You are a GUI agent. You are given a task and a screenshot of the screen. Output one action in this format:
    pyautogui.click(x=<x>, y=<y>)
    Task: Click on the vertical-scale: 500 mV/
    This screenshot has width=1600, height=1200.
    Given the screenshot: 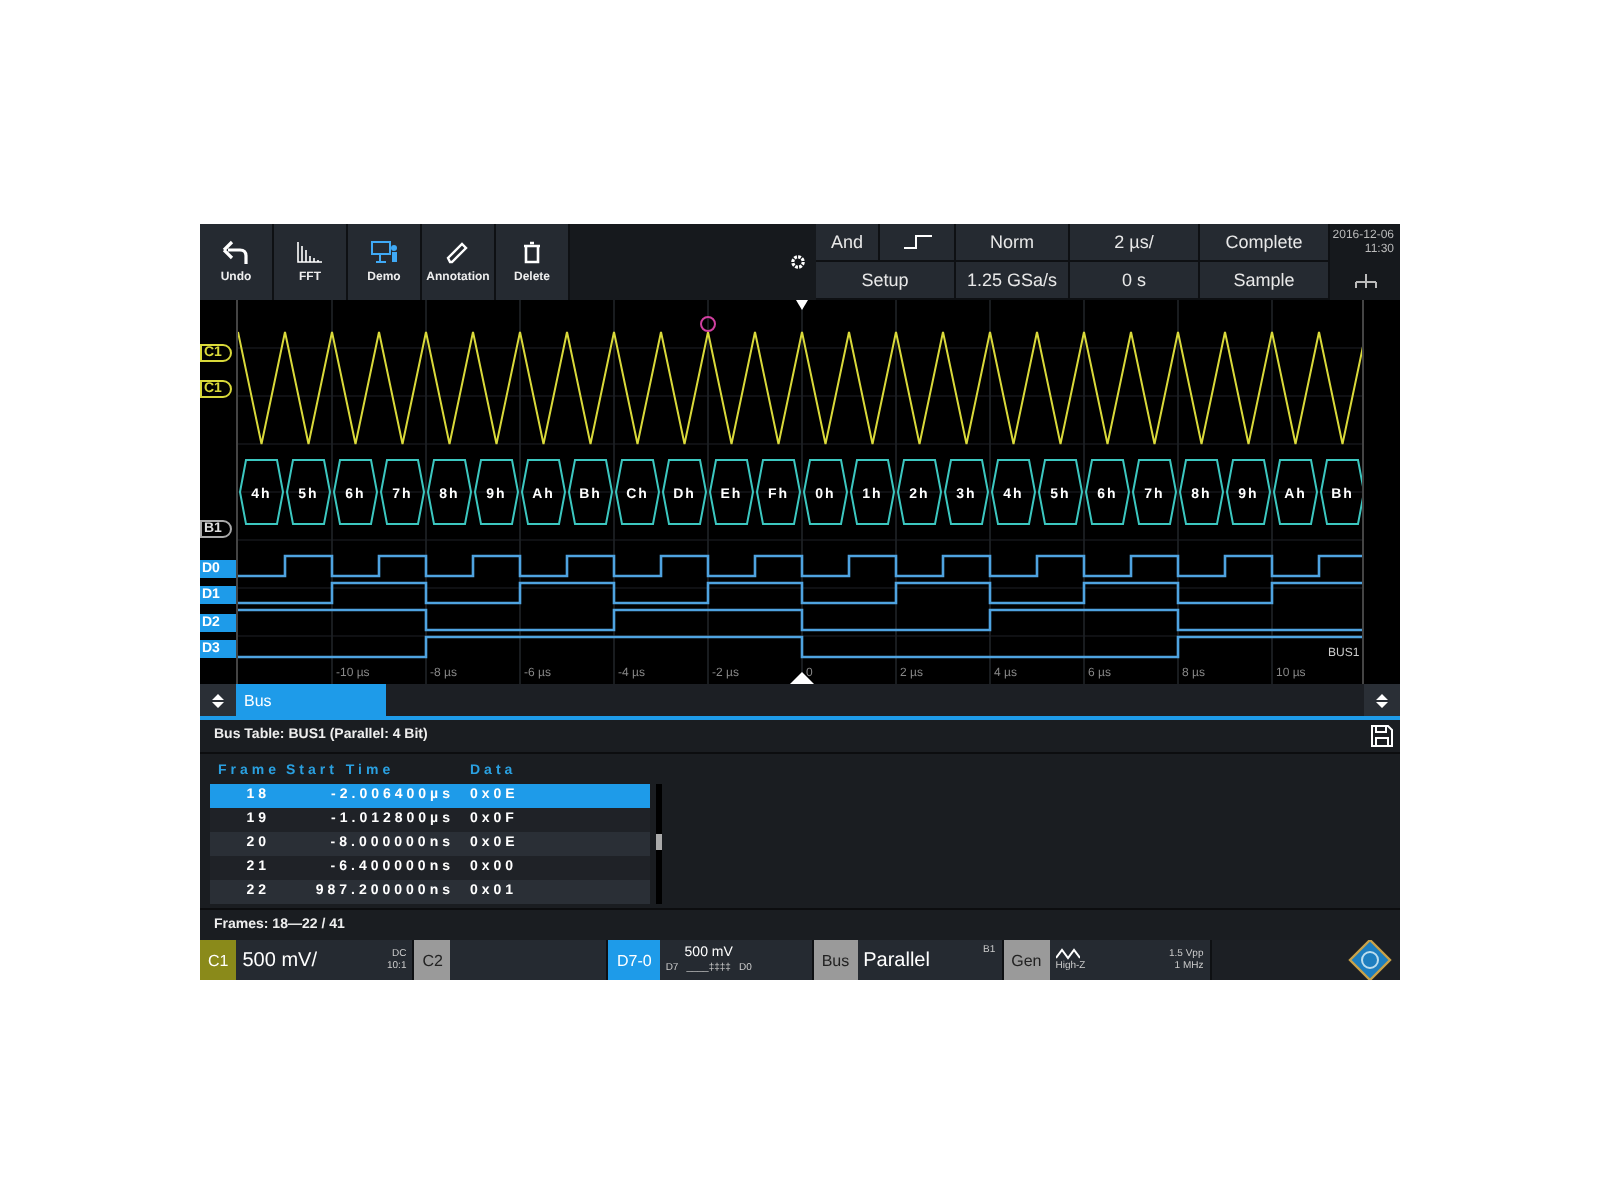 What is the action you would take?
    pyautogui.click(x=279, y=960)
    